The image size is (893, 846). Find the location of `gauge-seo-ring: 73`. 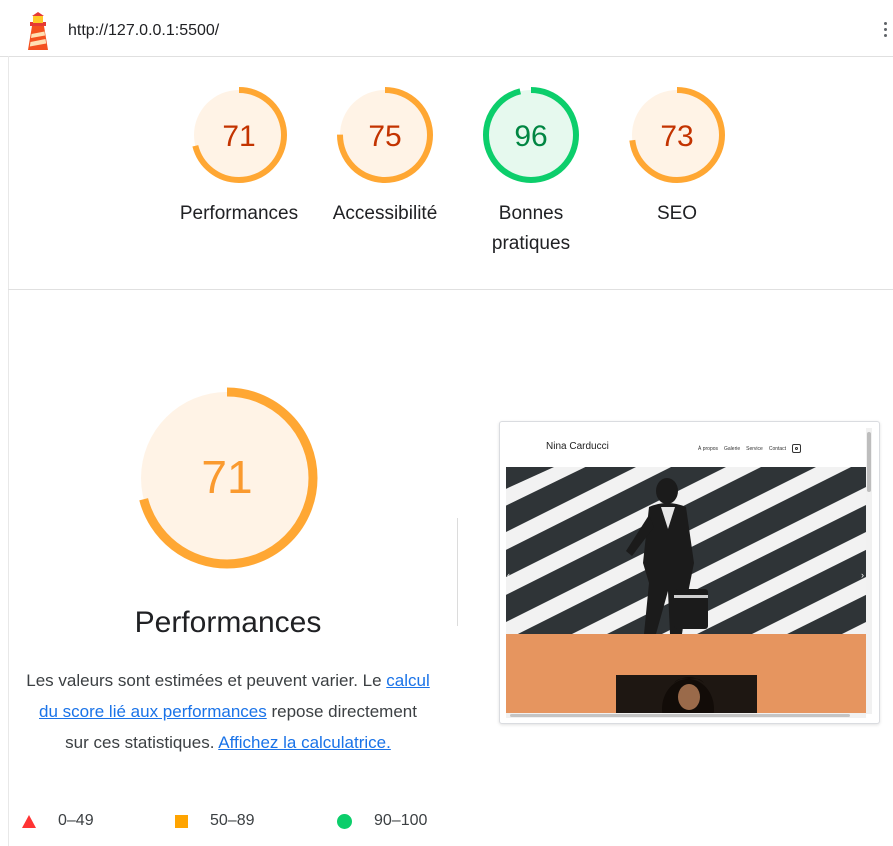

gauge-seo-ring: 73 is located at coordinates (677, 135).